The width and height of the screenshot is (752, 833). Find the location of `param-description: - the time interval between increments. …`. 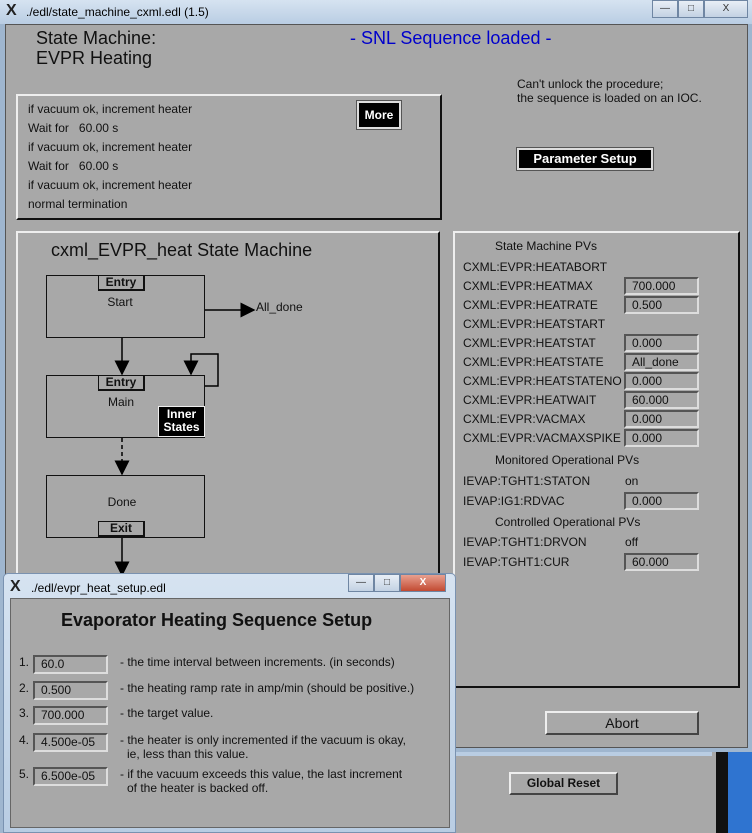

param-description: - the time interval between increments. … is located at coordinates (257, 662).